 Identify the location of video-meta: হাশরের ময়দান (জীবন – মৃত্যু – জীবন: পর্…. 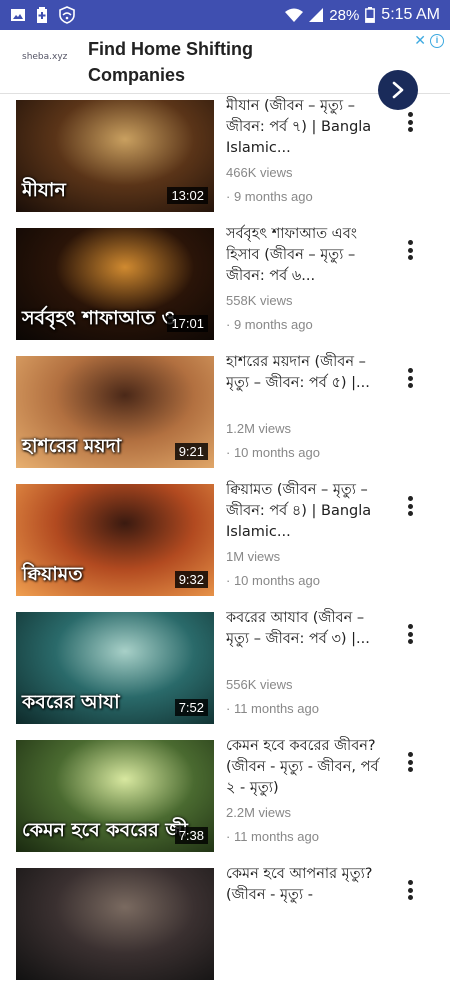
(305, 407).